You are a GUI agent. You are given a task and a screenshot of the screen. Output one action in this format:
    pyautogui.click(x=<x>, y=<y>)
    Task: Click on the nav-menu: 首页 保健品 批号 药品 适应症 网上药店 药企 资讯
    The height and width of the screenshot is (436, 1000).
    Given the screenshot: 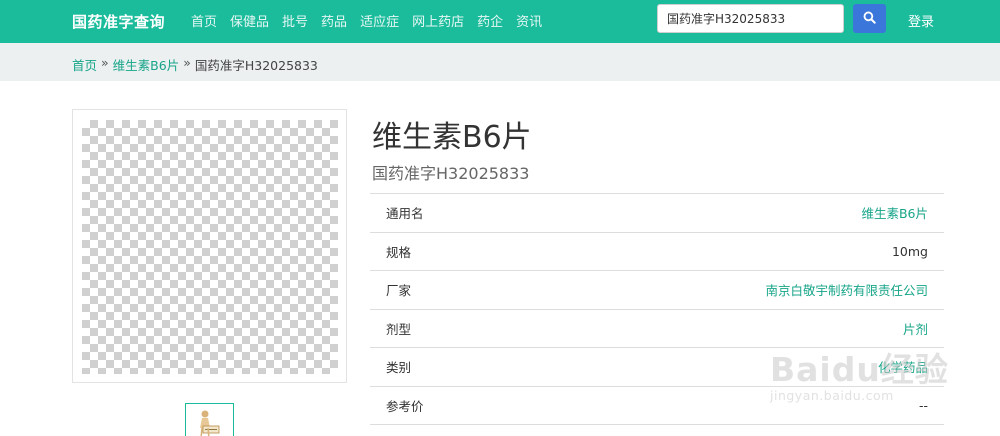 What is the action you would take?
    pyautogui.click(x=366, y=20)
    